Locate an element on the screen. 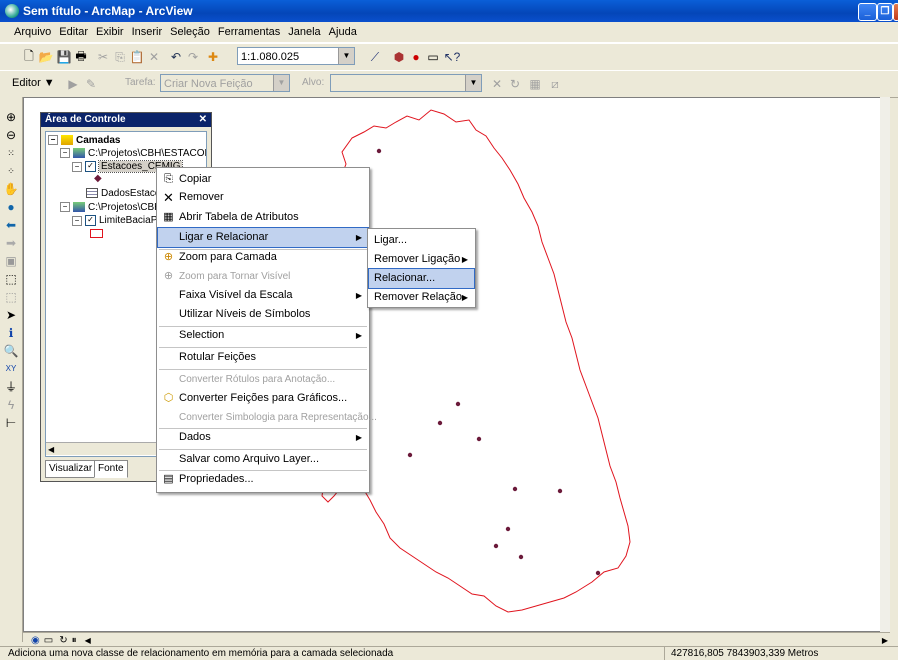  menu-item-dados: Dados ▶ is located at coordinates (263, 437).